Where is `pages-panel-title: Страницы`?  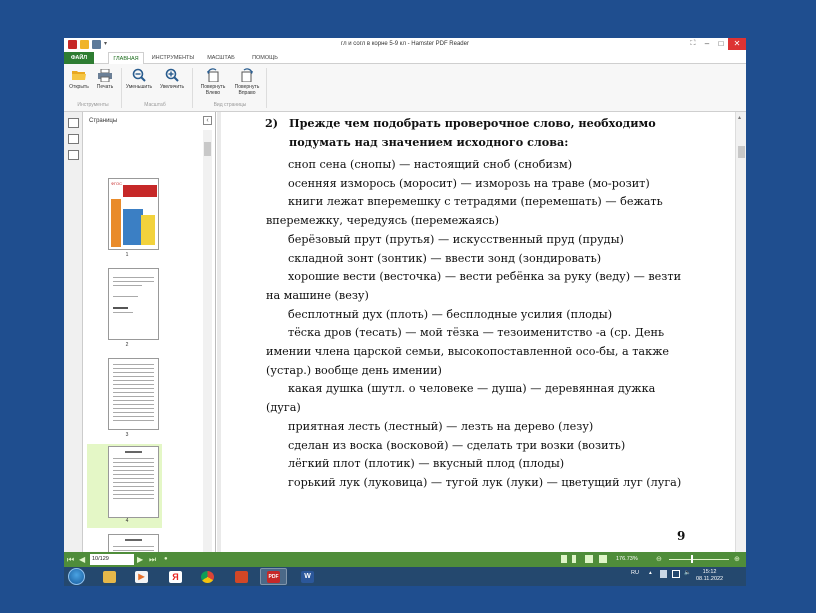
pages-panel-title: Страницы is located at coordinates (103, 121).